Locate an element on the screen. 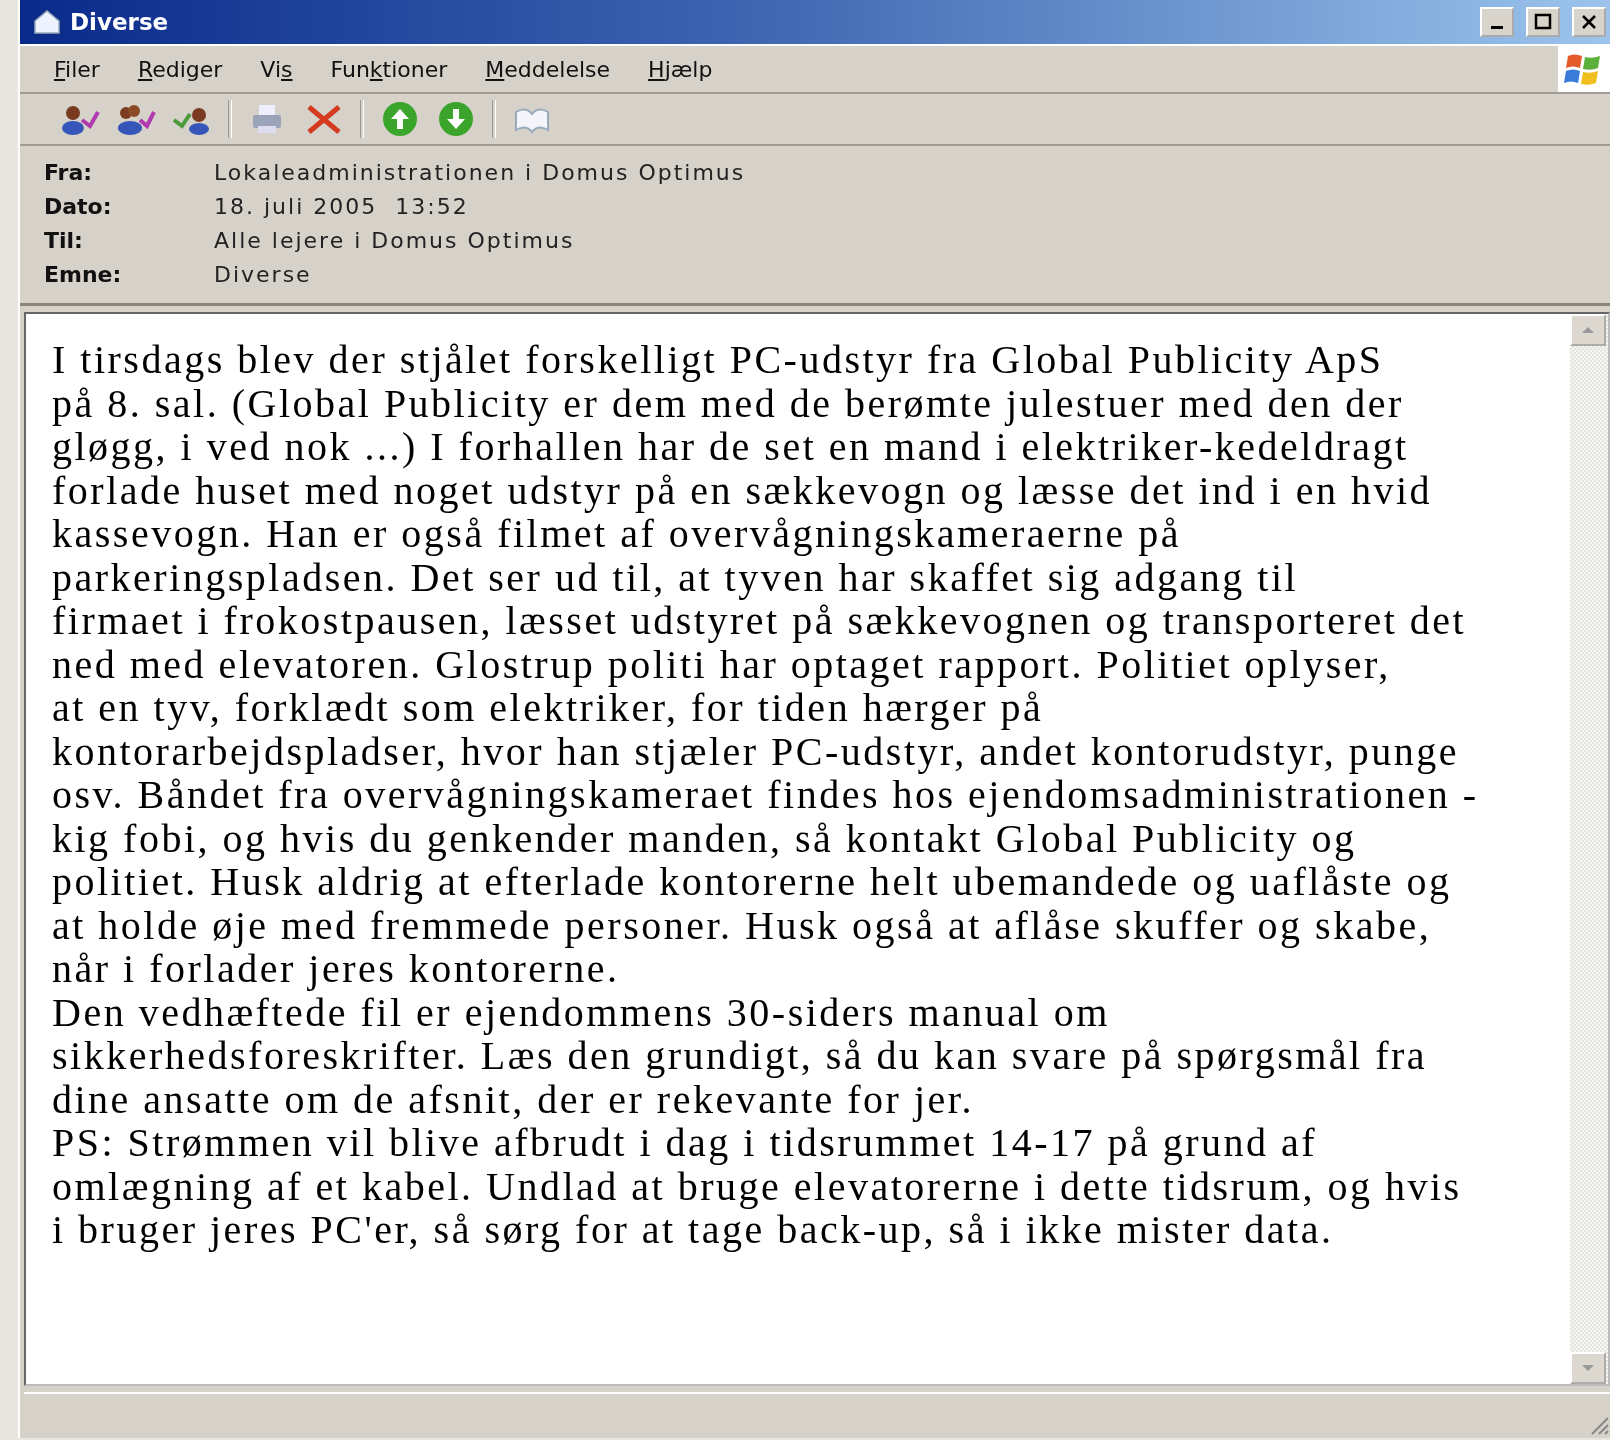  down-arrow-icon is located at coordinates (1588, 1368).